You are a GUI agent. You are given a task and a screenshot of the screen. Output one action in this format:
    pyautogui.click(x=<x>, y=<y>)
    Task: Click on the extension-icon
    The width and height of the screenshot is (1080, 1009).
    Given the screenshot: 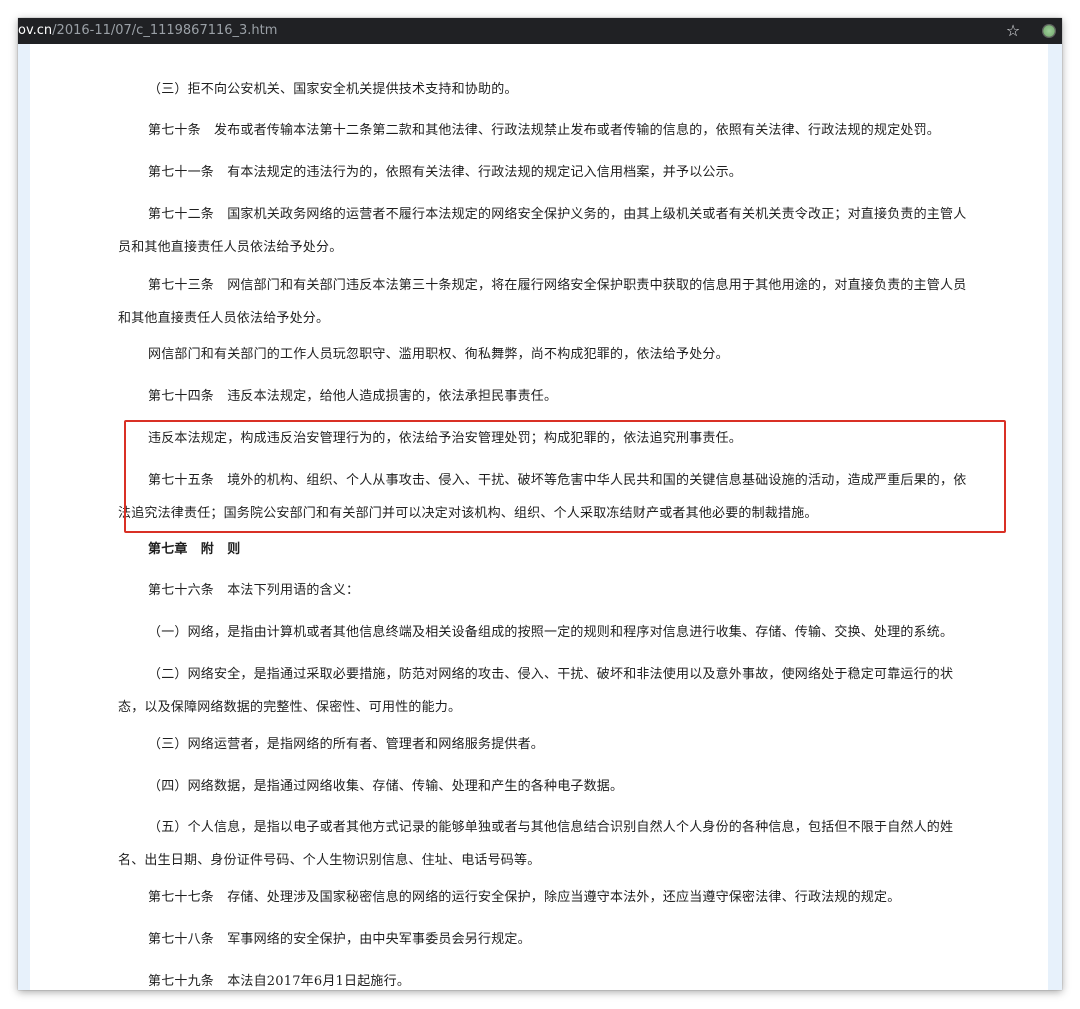 What is the action you would take?
    pyautogui.click(x=1049, y=31)
    